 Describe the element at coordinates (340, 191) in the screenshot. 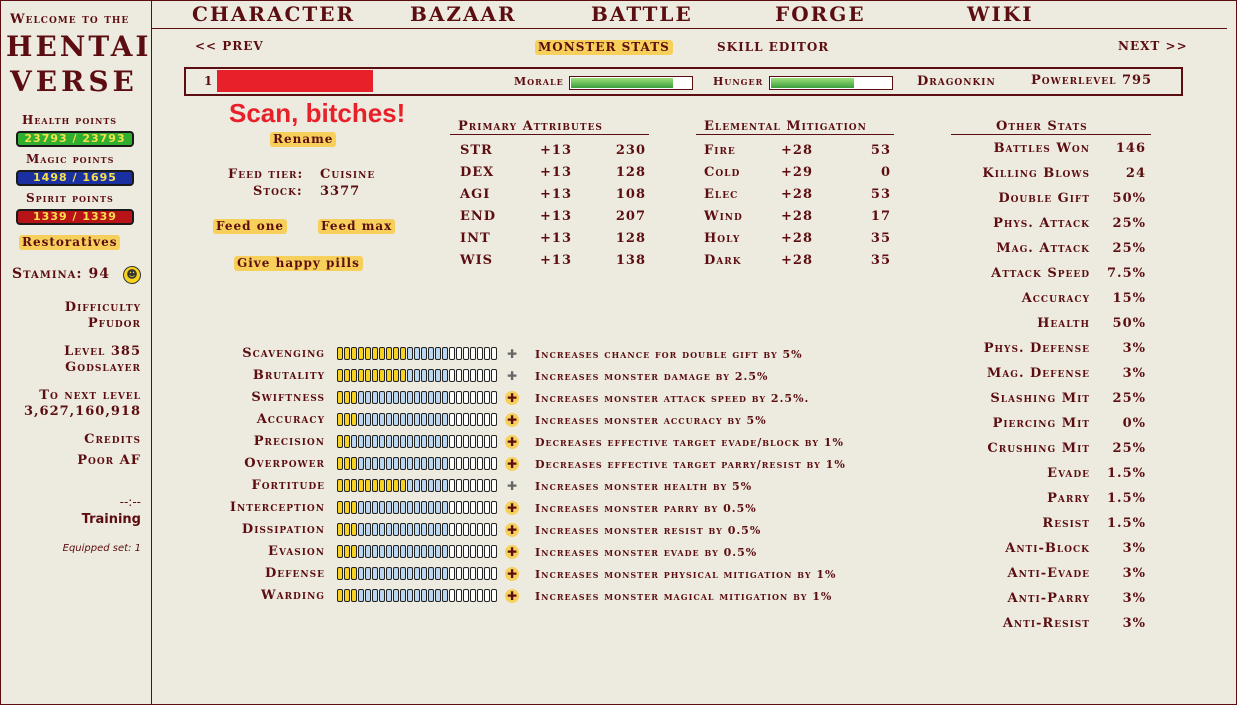

I see `stock-value: 3377` at that location.